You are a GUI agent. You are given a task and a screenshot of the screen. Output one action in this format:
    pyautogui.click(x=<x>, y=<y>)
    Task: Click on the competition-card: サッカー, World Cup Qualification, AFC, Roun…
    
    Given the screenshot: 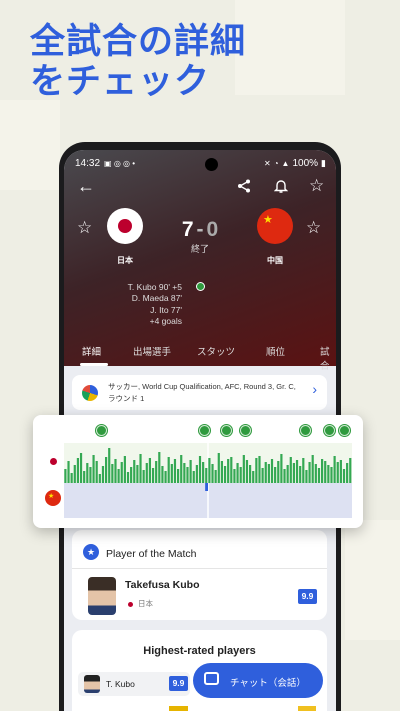 What is the action you would take?
    pyautogui.click(x=199, y=392)
    